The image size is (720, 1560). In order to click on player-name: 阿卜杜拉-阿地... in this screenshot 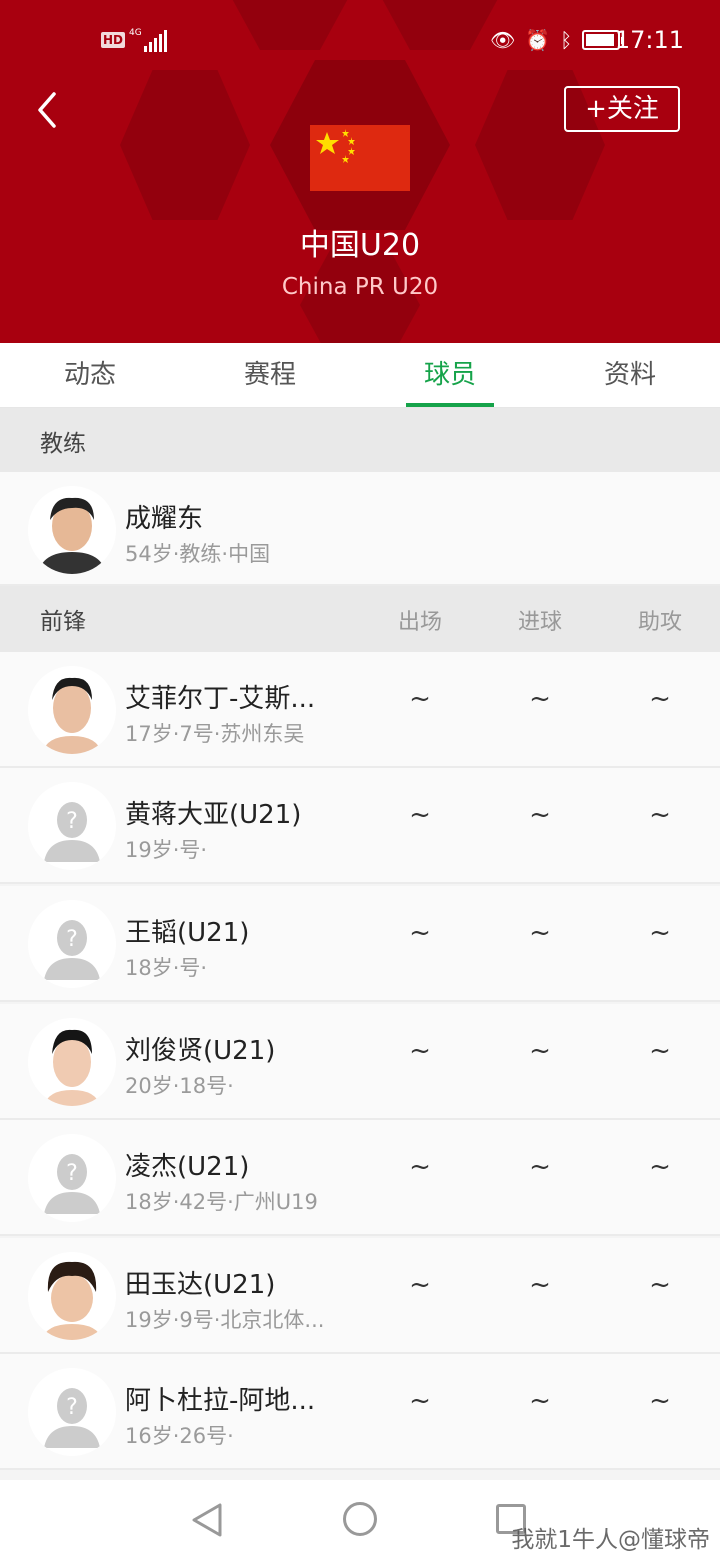, I will do `click(220, 1401)`.